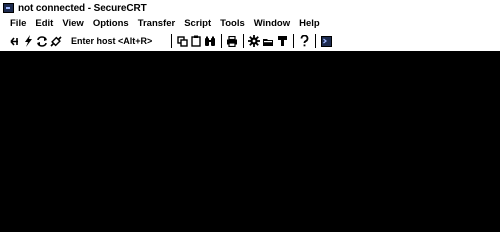 The image size is (500, 240). I want to click on help-icon, so click(304, 41).